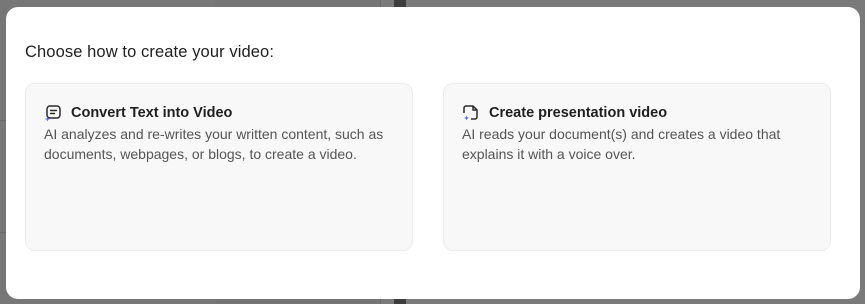  What do you see at coordinates (152, 113) in the screenshot?
I see `option-title: Convert Text into Video` at bounding box center [152, 113].